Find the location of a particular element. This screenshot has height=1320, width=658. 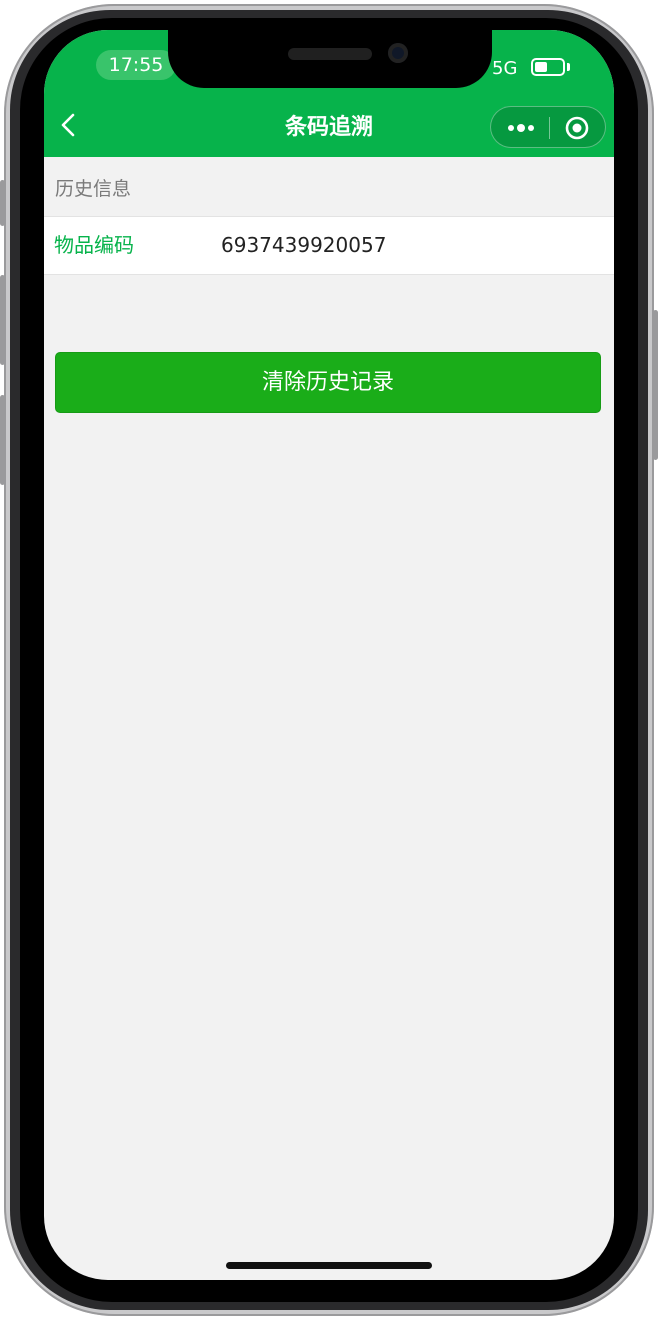

status-time: 17:55 is located at coordinates (136, 65).